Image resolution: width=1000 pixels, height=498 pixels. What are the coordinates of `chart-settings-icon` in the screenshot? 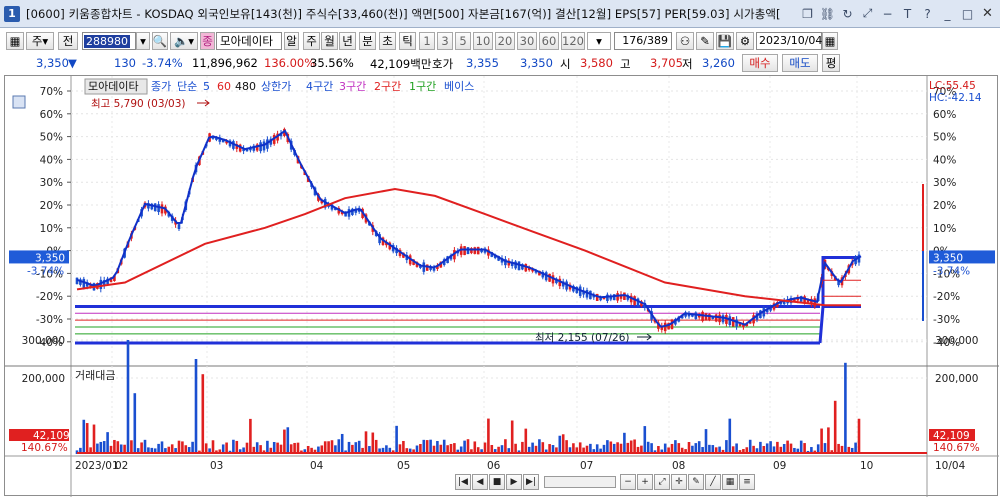 It's located at (19, 102).